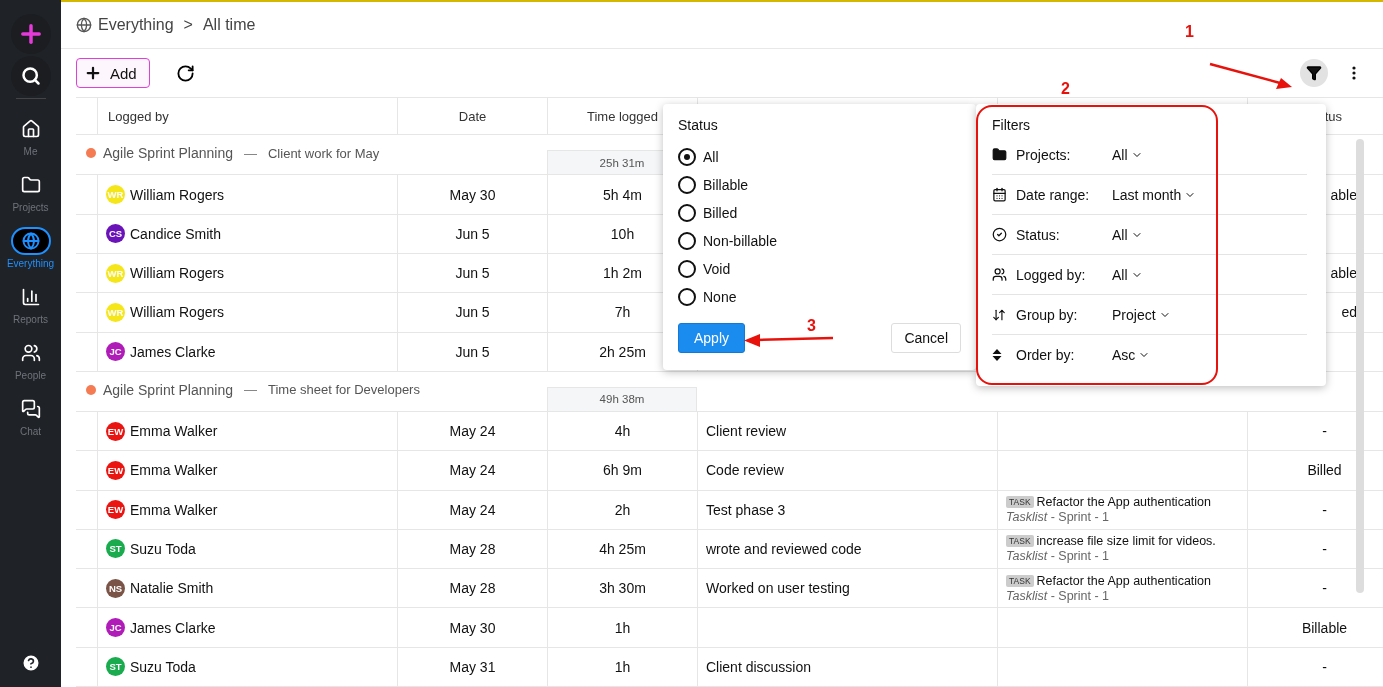 The height and width of the screenshot is (687, 1383). What do you see at coordinates (472, 116) in the screenshot?
I see `column-header: Date` at bounding box center [472, 116].